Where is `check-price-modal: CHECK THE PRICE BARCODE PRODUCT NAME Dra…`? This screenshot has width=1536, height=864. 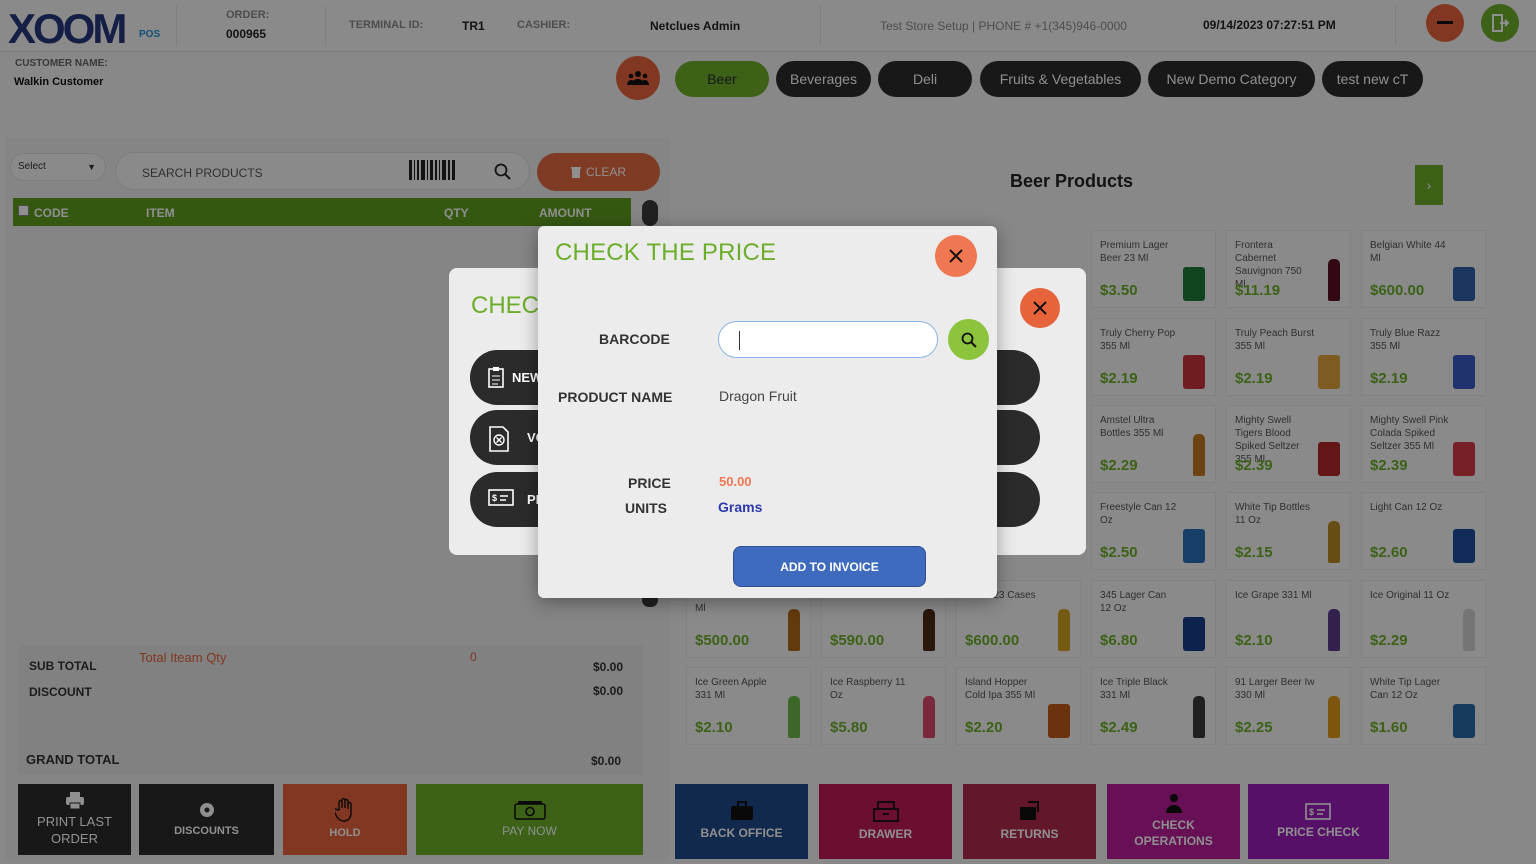
check-price-modal: CHECK THE PRICE BARCODE PRODUCT NAME Dra… is located at coordinates (767, 412).